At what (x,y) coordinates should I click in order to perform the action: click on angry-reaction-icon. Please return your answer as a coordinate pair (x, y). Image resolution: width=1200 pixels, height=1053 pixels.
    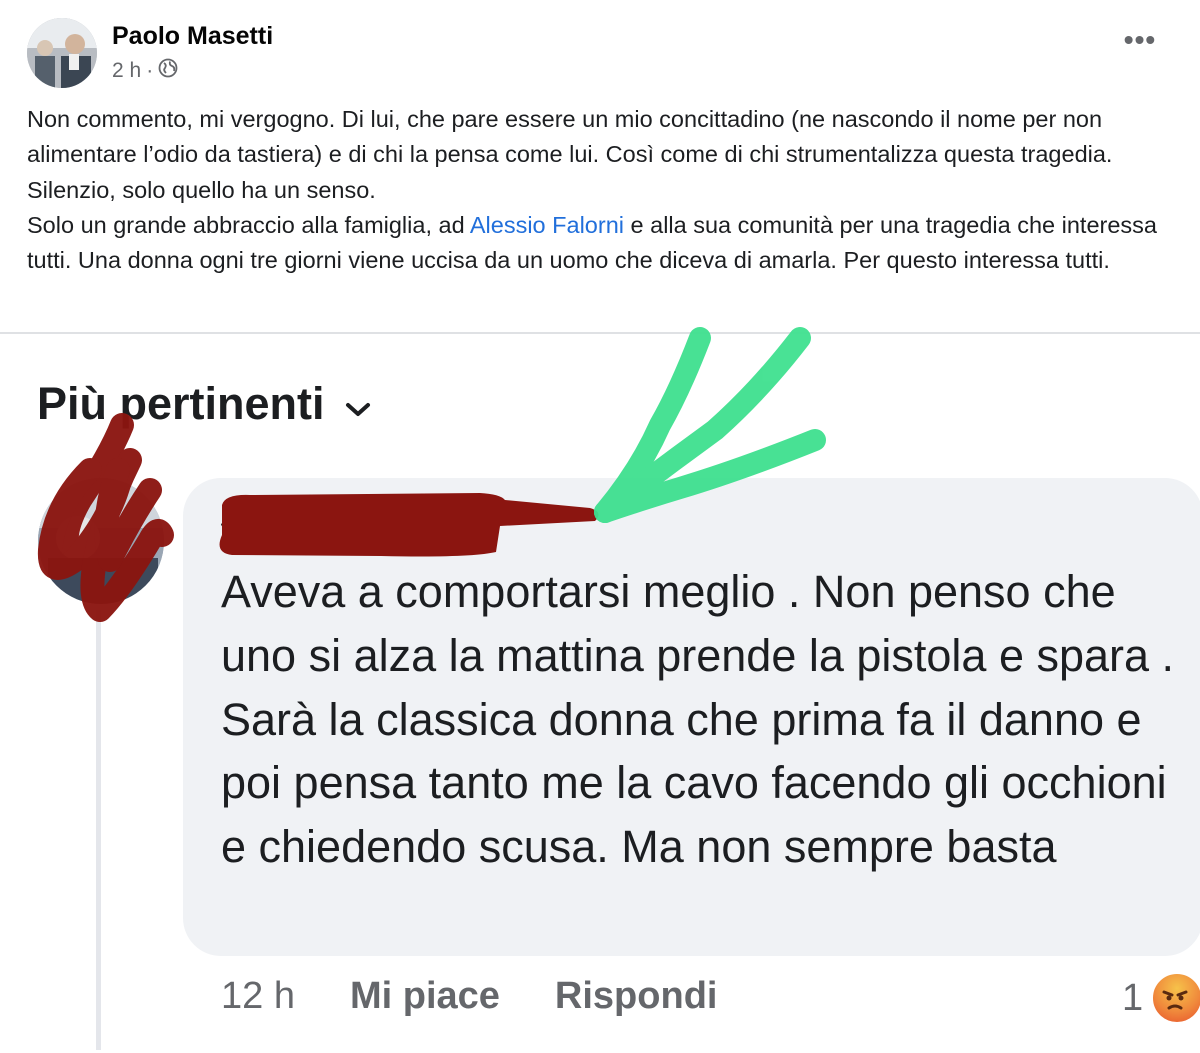
    Looking at the image, I should click on (1175, 998).